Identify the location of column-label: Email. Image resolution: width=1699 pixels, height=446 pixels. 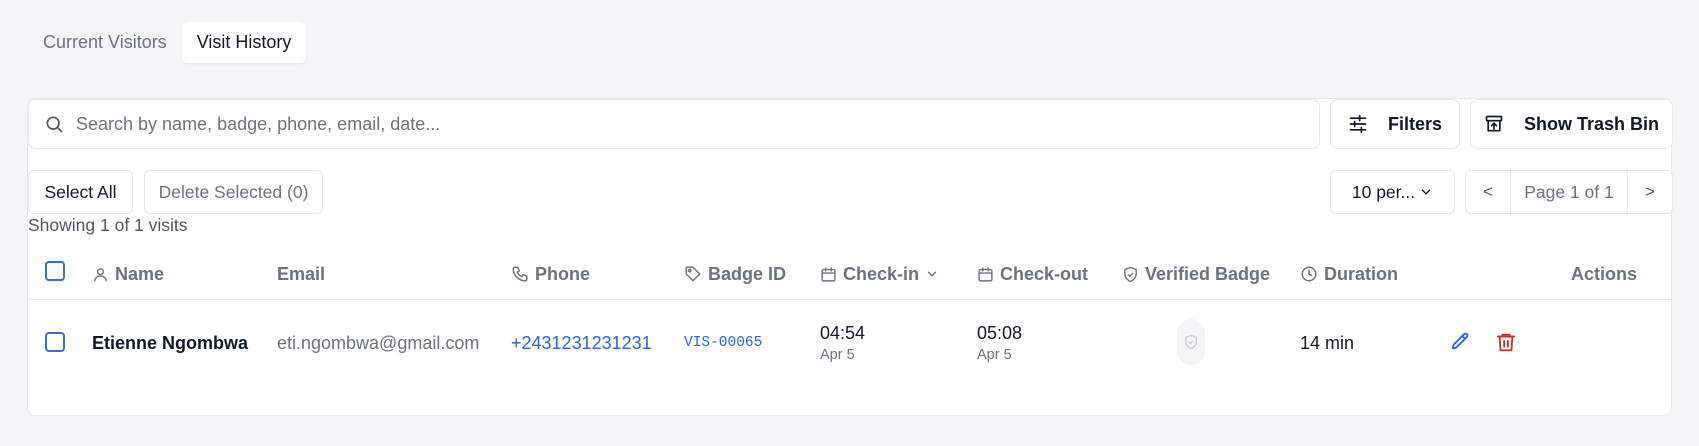
(301, 273).